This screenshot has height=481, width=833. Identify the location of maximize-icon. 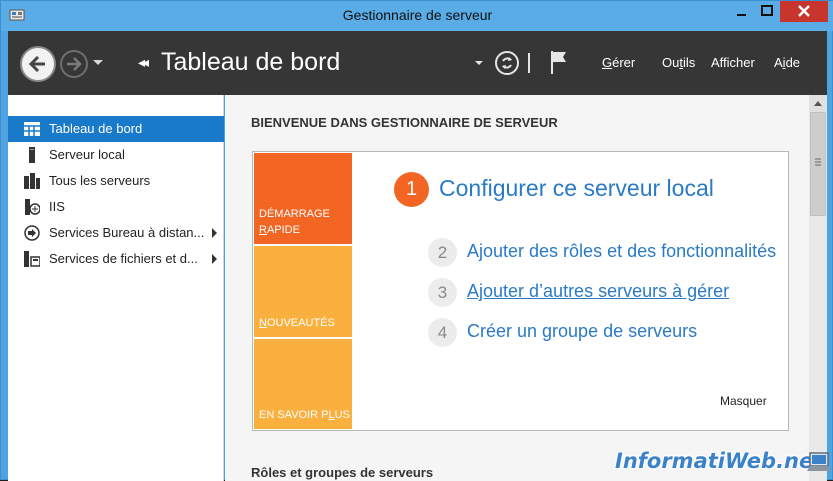
(767, 10).